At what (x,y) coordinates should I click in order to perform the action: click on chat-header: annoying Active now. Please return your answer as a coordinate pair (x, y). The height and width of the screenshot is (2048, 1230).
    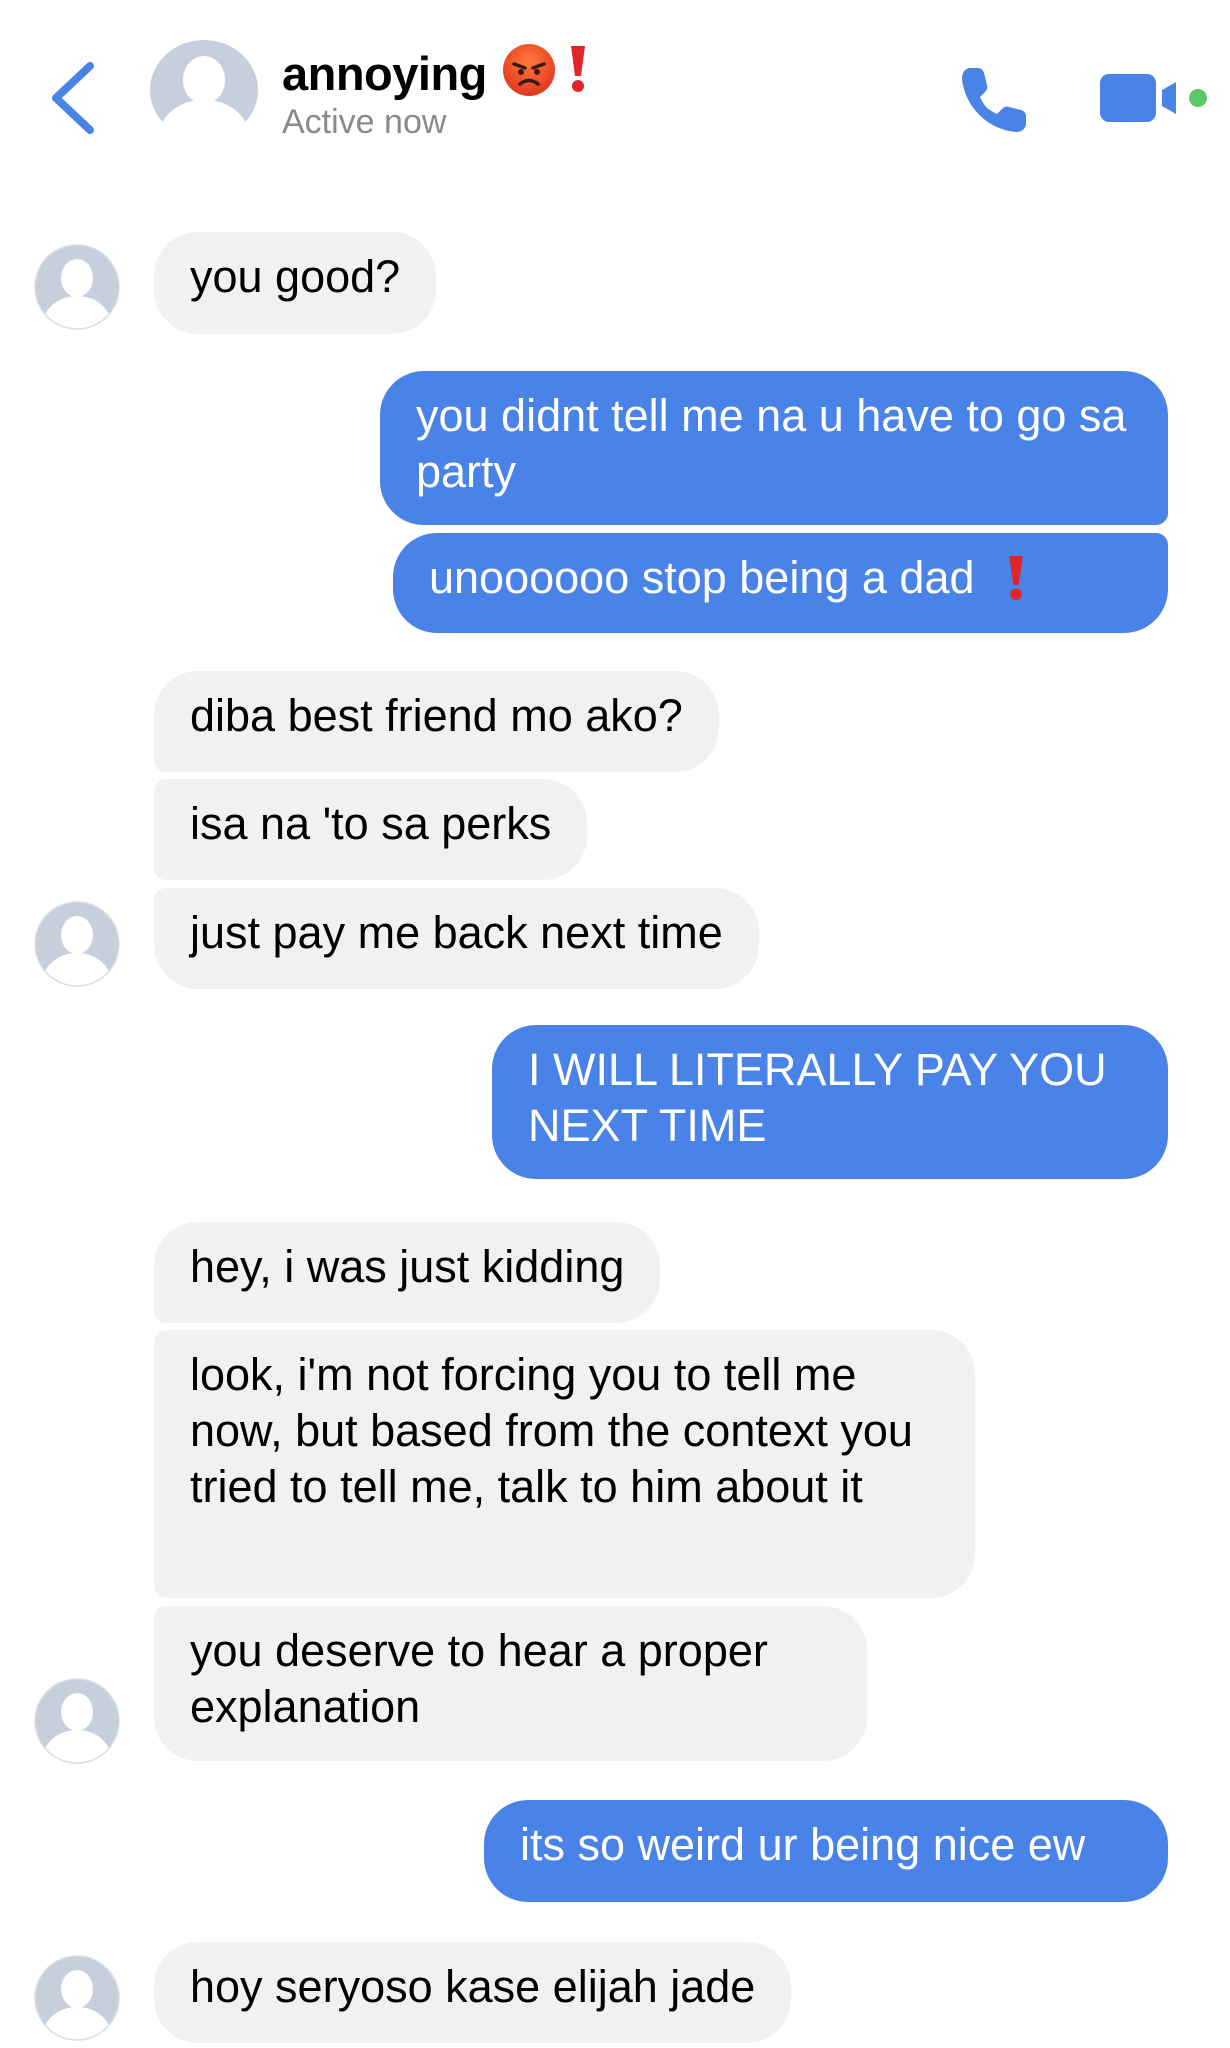
    Looking at the image, I should click on (615, 82).